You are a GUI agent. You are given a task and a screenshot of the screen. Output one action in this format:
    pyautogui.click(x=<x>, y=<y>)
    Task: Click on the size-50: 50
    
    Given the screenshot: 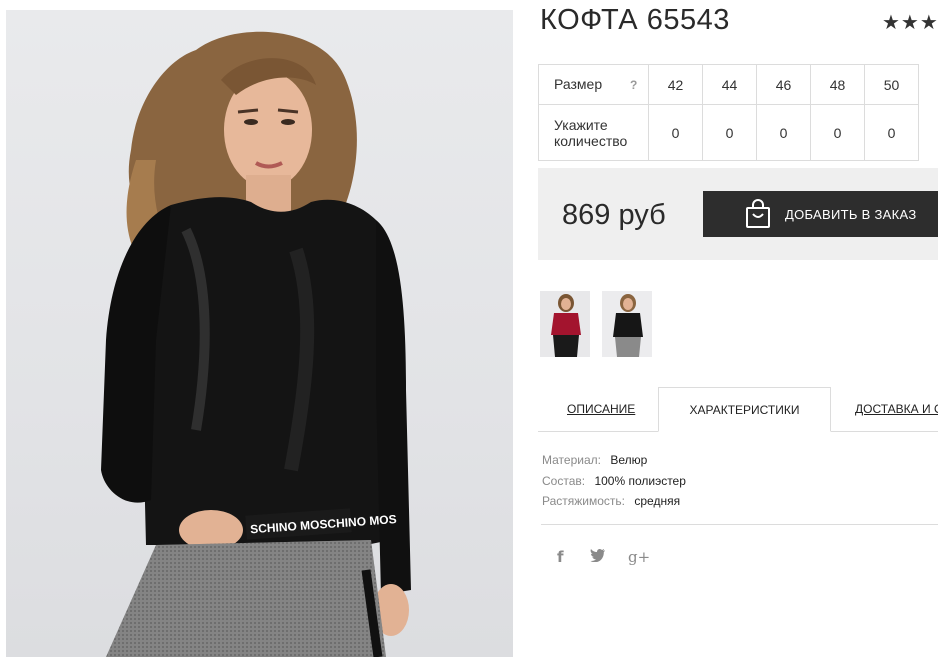 What is the action you would take?
    pyautogui.click(x=891, y=84)
    